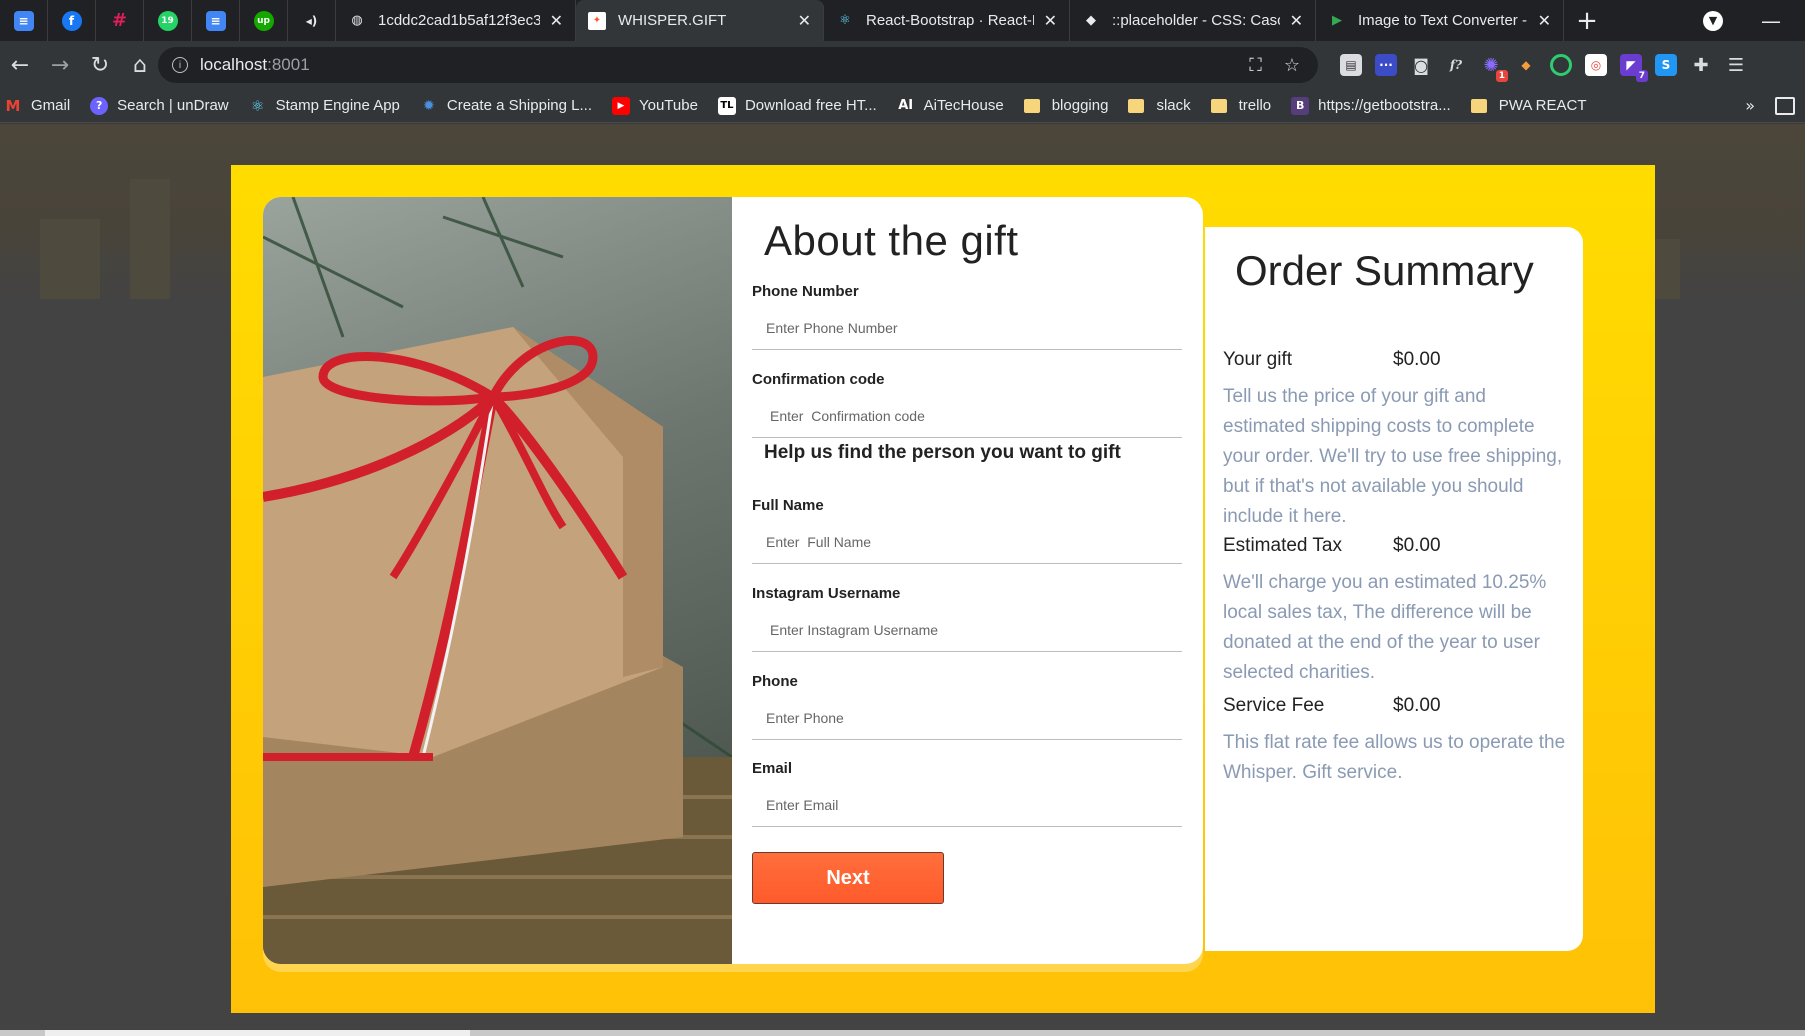 Image resolution: width=1805 pixels, height=1036 pixels. I want to click on tab-title: Image to Text Converter -, so click(1442, 20).